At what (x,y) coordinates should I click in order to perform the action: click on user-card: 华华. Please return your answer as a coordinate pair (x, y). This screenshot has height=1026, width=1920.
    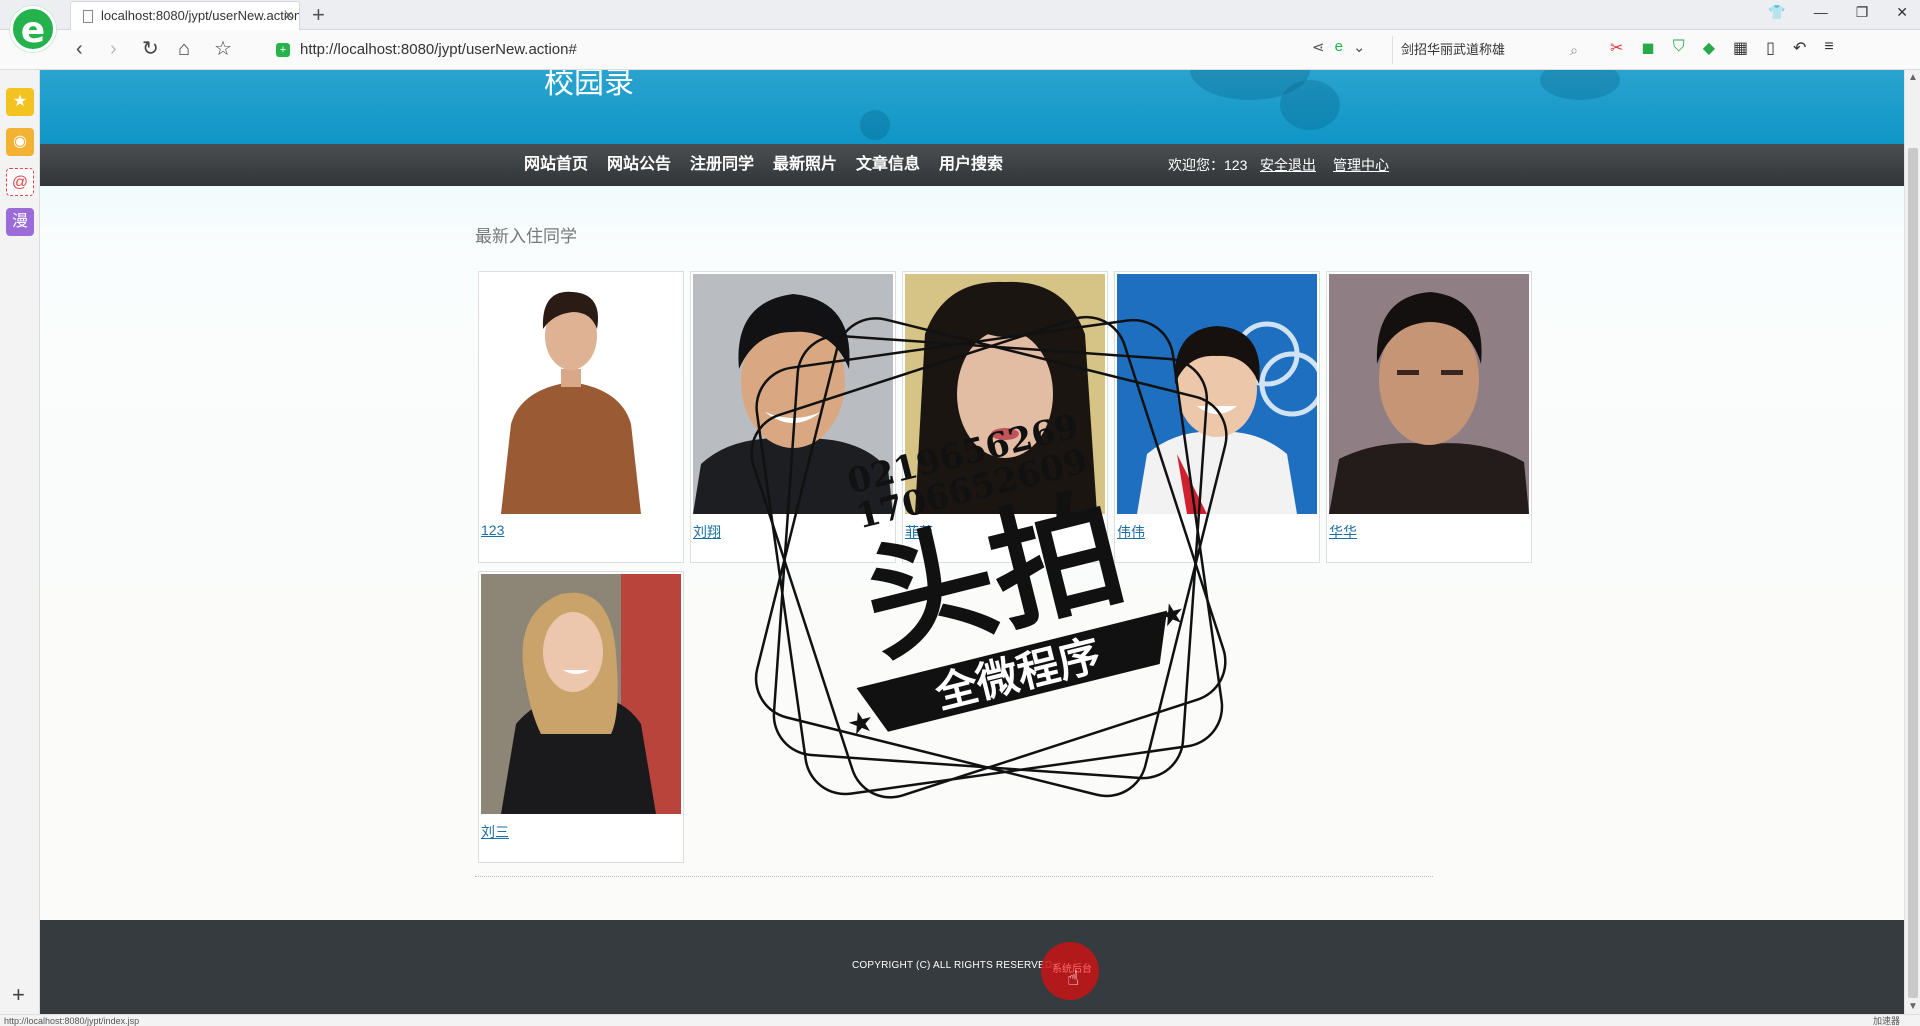
    Looking at the image, I should click on (1429, 417).